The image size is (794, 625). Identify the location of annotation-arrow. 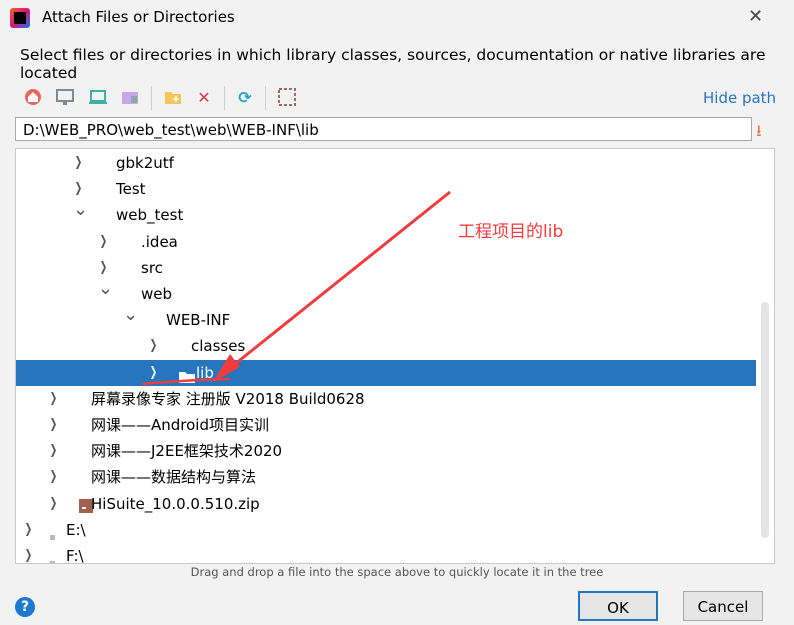
(296, 288).